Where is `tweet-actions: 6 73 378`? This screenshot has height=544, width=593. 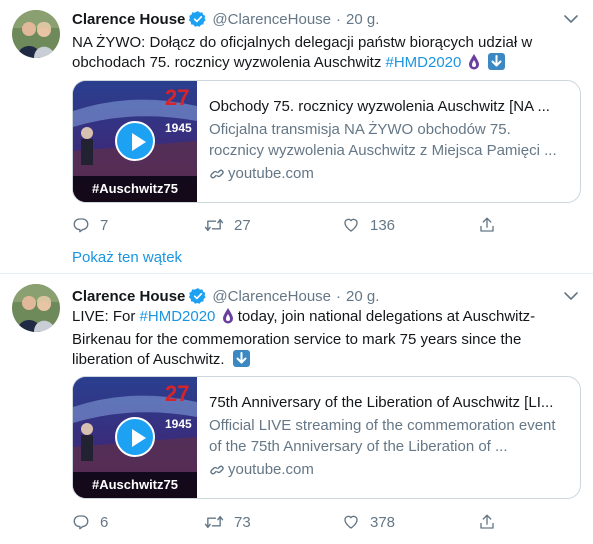 tweet-actions: 6 73 378 is located at coordinates (287, 522).